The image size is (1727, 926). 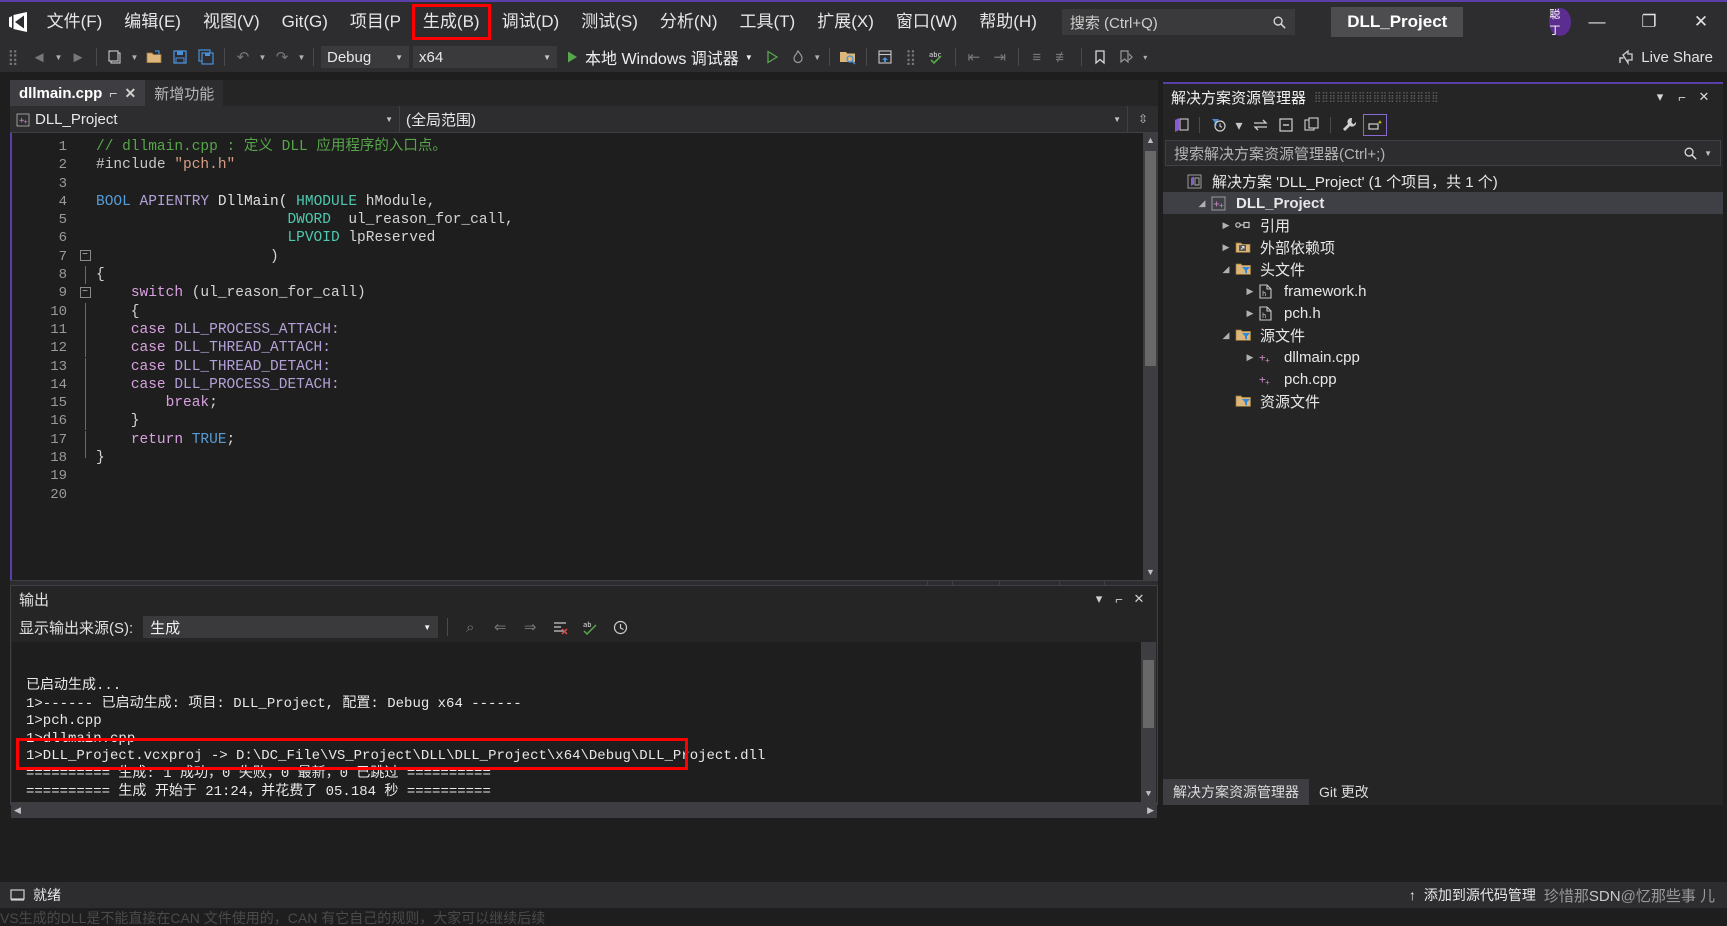 I want to click on tree-item-node: ▶ 引用, so click(x=1443, y=225).